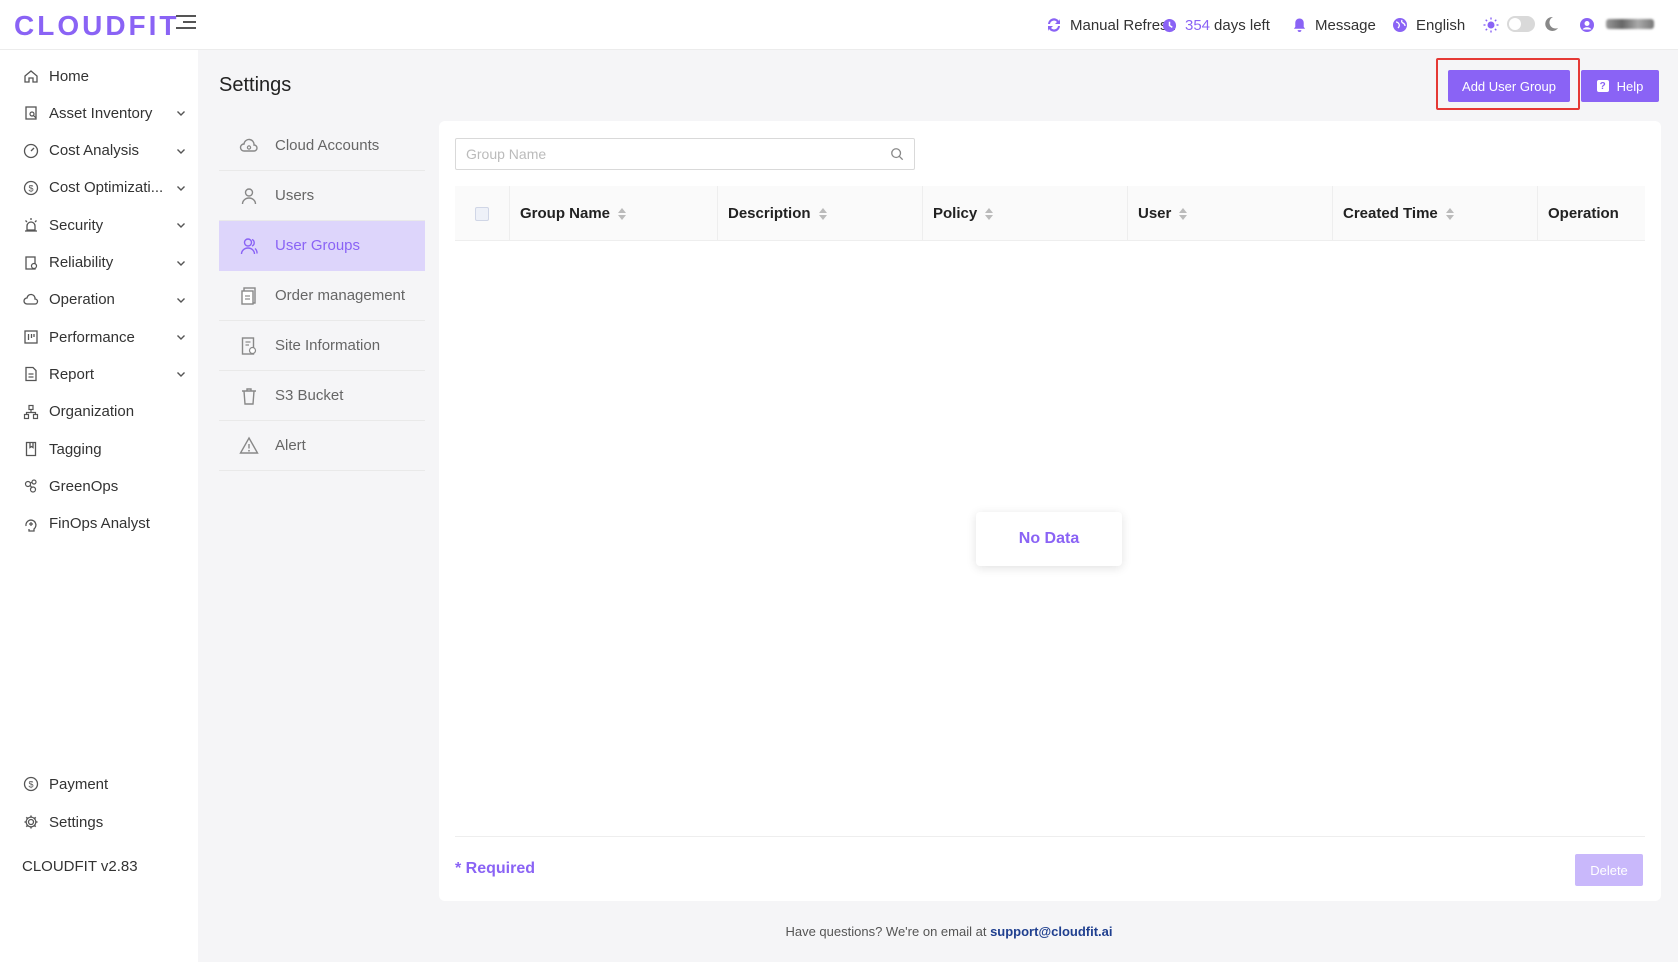  Describe the element at coordinates (1630, 86) in the screenshot. I see `help-label: Help` at that location.